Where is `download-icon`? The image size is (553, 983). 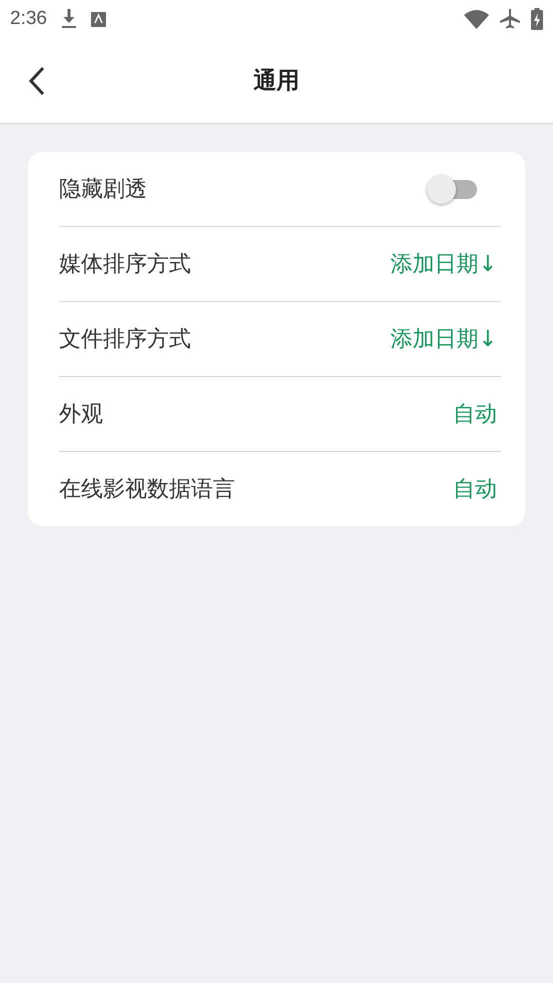
download-icon is located at coordinates (68, 19).